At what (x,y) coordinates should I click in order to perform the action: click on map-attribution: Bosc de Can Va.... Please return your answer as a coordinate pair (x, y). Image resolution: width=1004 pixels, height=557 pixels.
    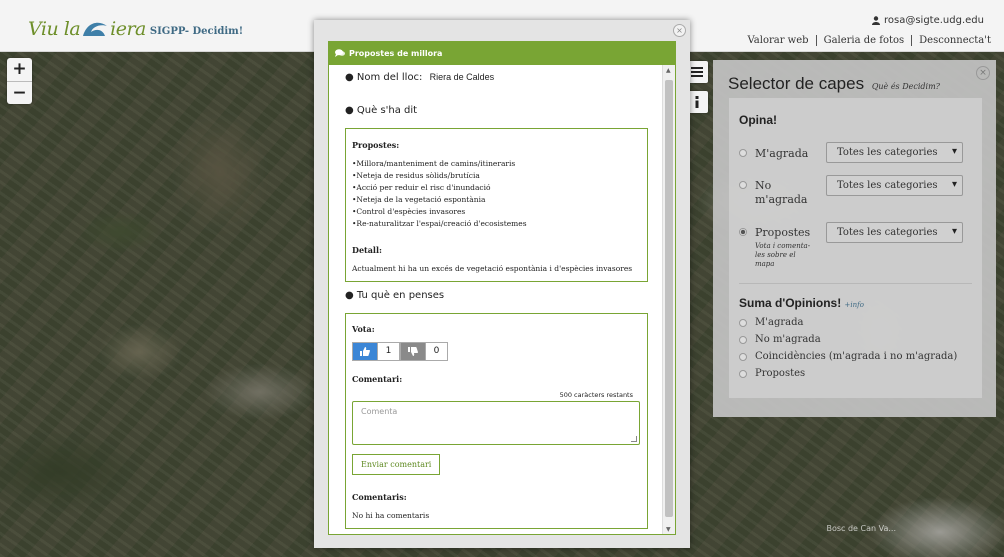
    Looking at the image, I should click on (861, 528).